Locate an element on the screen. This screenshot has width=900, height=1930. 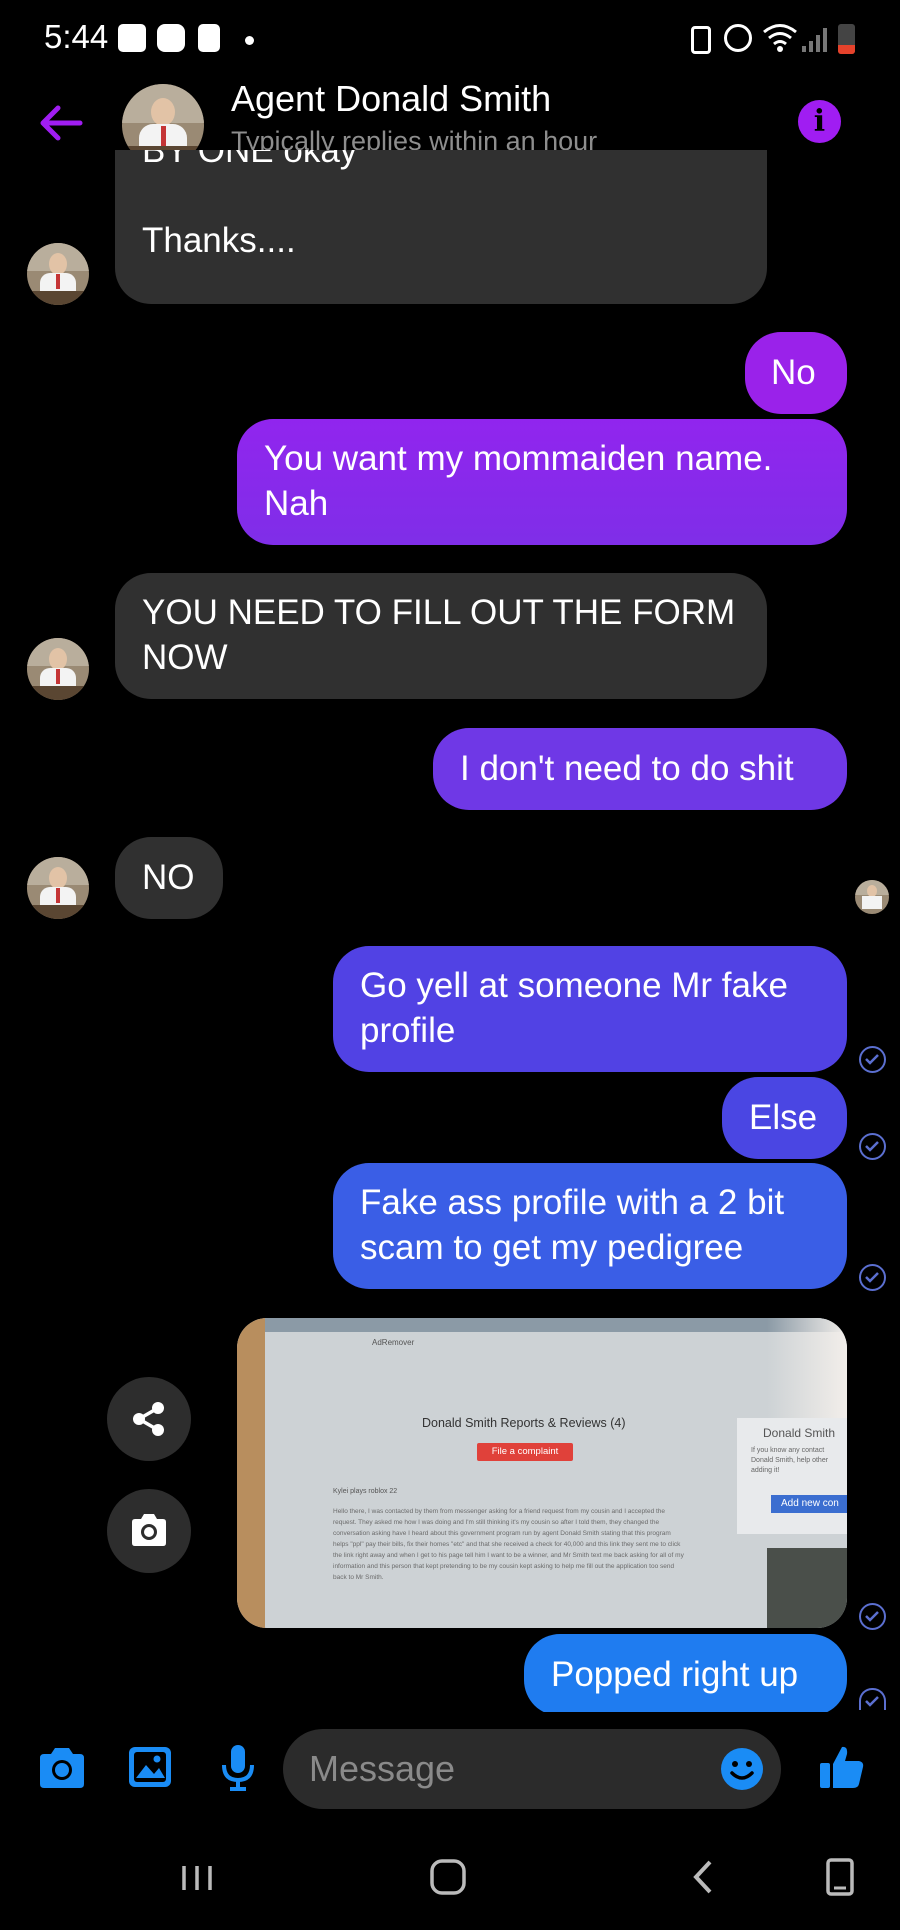
message-text: I don't need to do shit is located at coordinates (627, 768).